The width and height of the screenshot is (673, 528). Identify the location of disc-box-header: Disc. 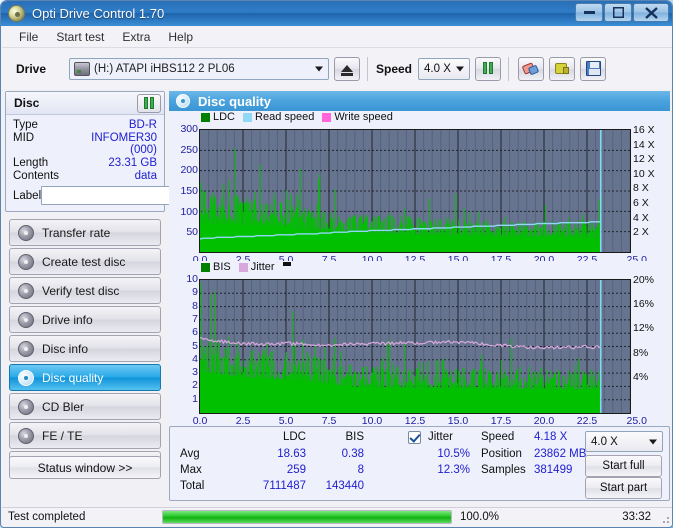
(85, 103).